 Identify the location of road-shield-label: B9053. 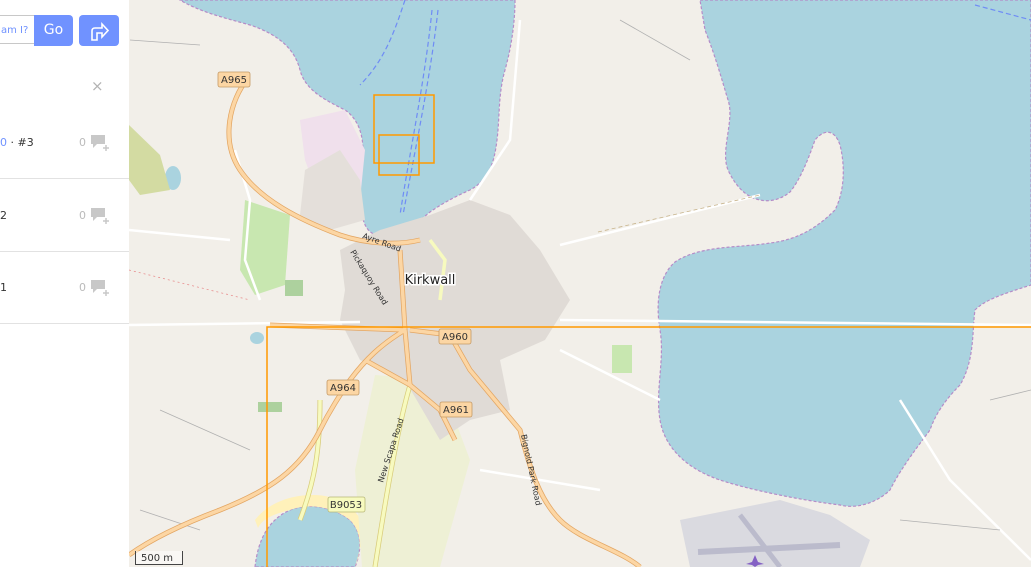
(346, 505).